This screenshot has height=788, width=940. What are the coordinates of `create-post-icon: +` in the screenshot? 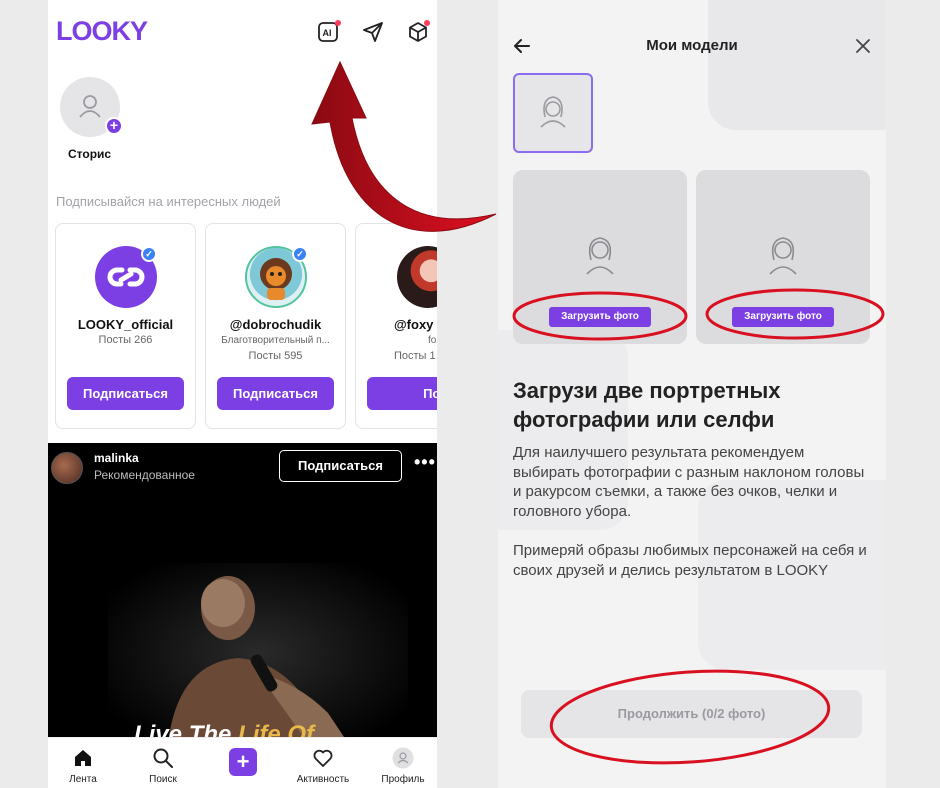 It's located at (243, 762).